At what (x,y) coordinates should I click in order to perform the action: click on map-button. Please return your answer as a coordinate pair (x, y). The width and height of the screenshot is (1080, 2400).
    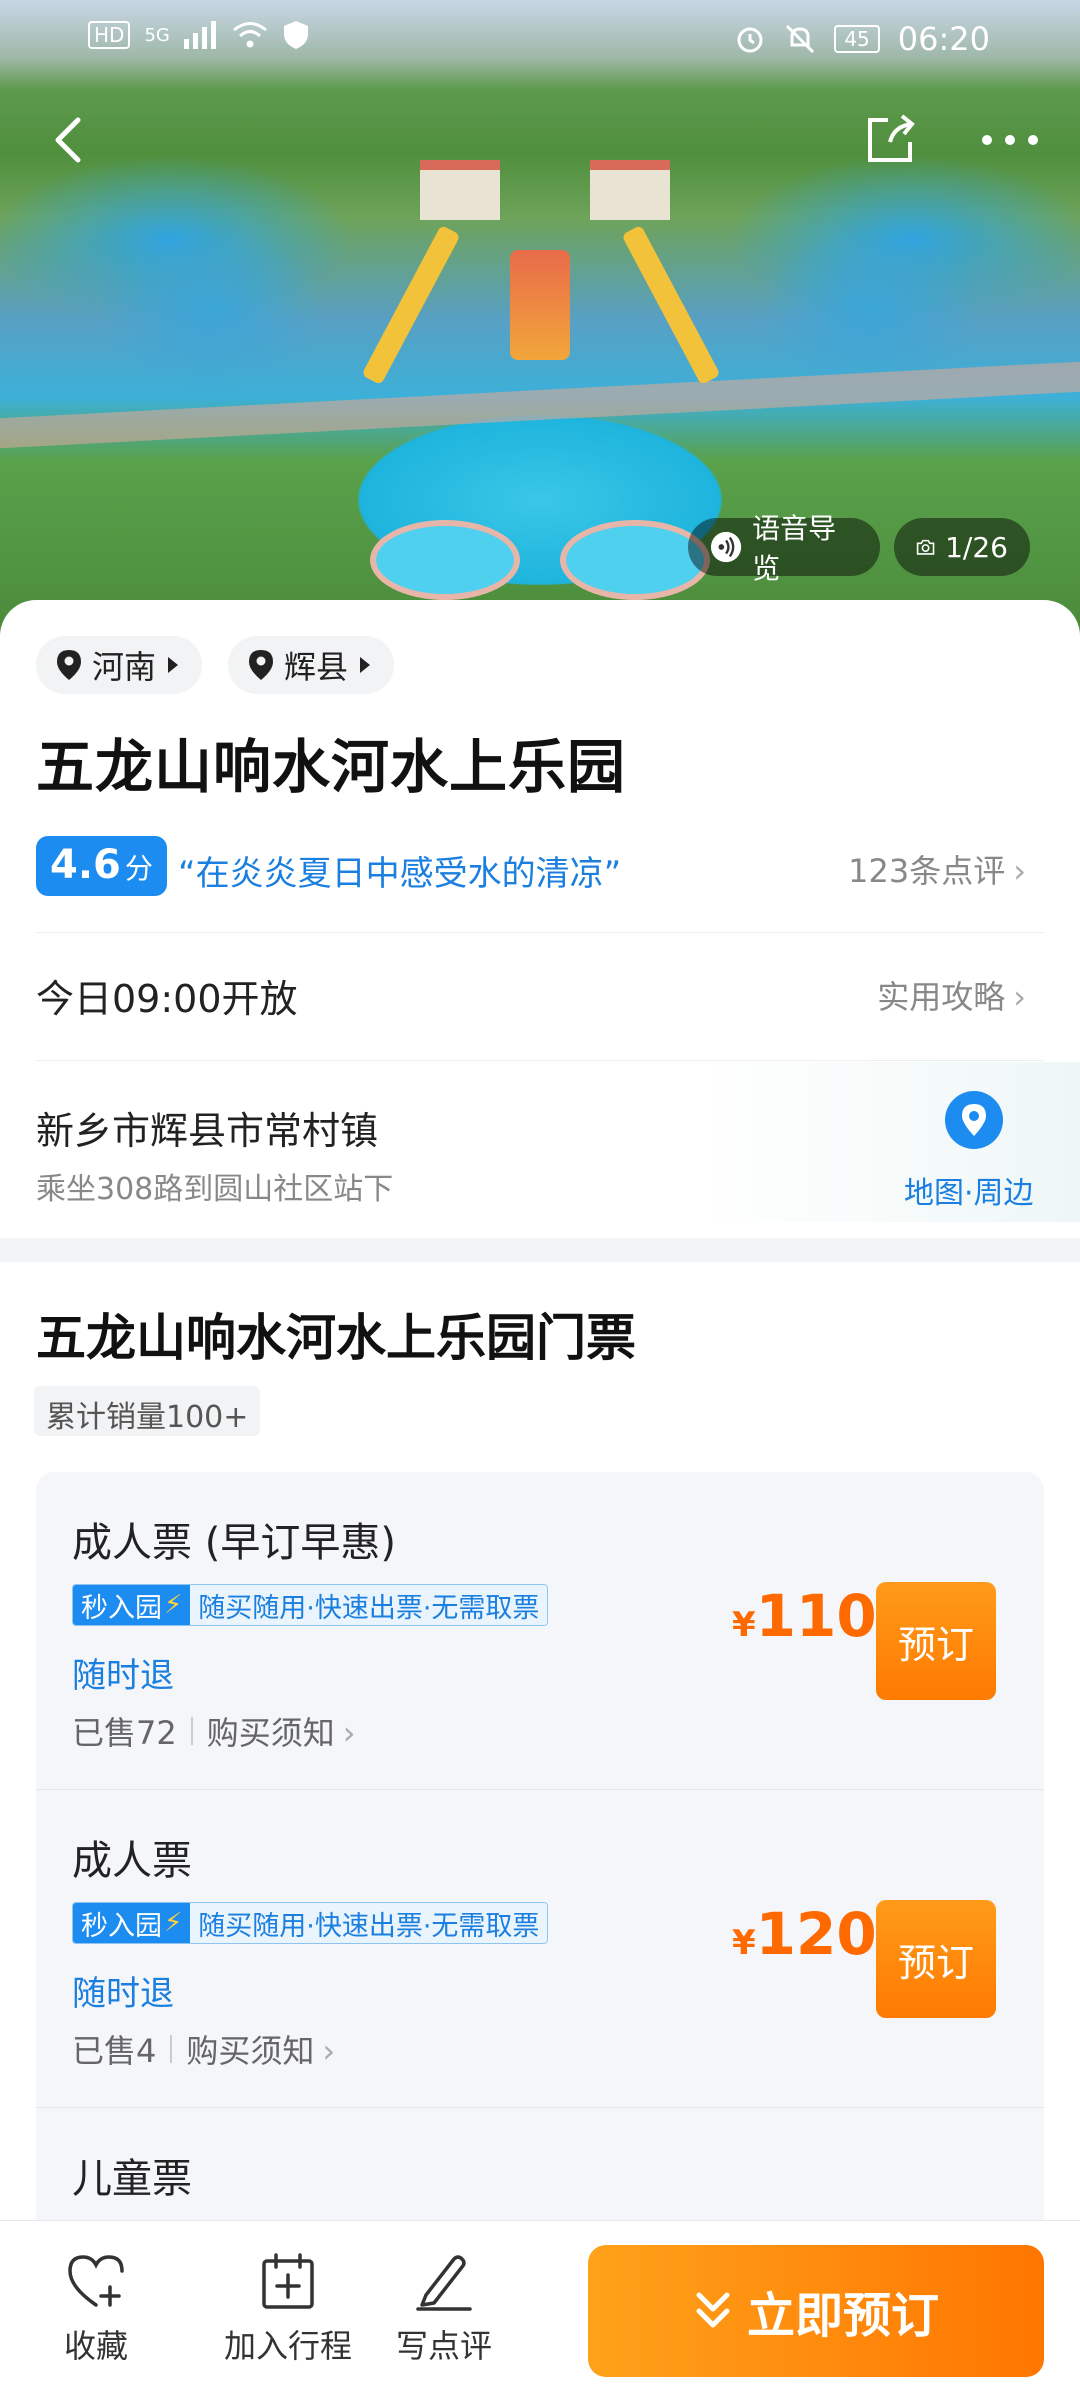
    Looking at the image, I should click on (974, 1120).